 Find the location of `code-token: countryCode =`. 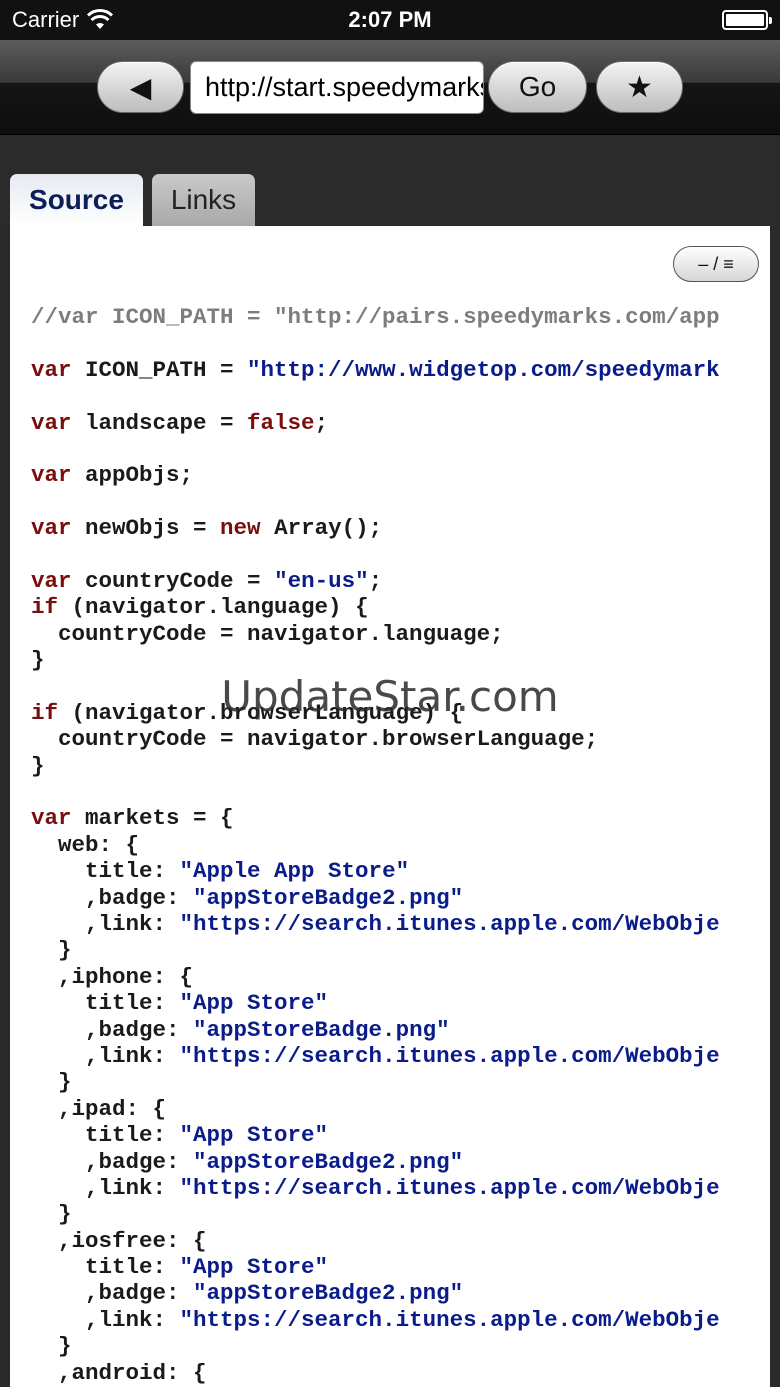

code-token: countryCode = is located at coordinates (173, 580).